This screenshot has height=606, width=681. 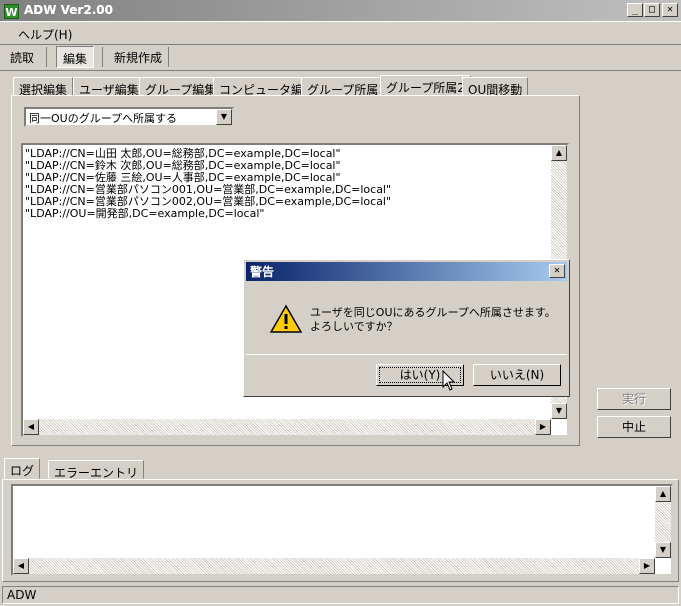 What do you see at coordinates (224, 117) in the screenshot?
I see `chevron-down-icon: ▼` at bounding box center [224, 117].